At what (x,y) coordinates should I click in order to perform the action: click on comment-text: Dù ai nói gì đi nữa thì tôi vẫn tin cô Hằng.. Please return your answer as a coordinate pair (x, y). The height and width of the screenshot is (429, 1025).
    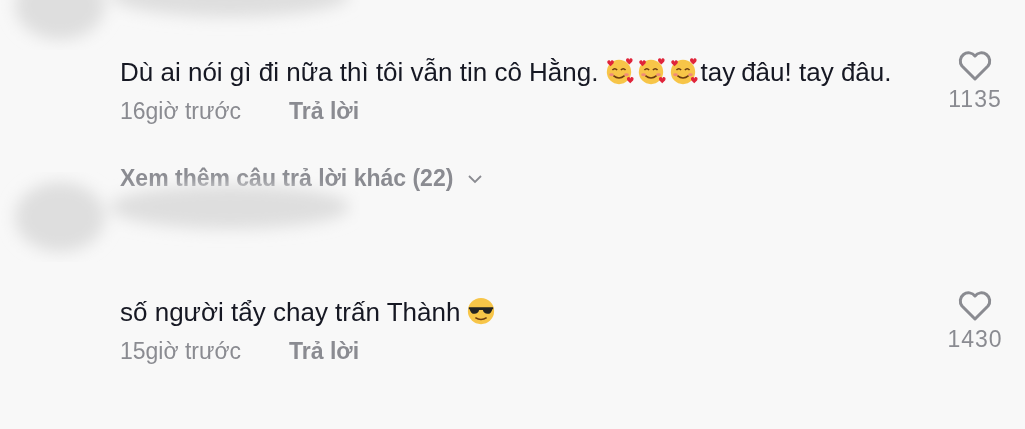
    Looking at the image, I should click on (359, 72).